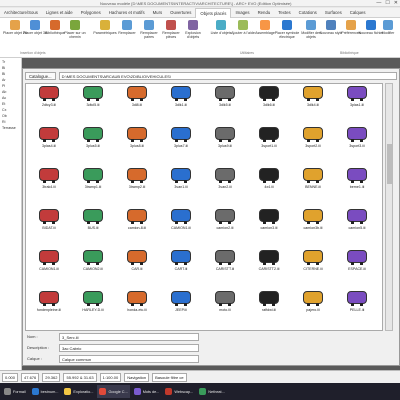 The width and height of the screenshot is (400, 400). Describe the element at coordinates (308, 13) in the screenshot. I see `tab-cotations: Cotations` at that location.